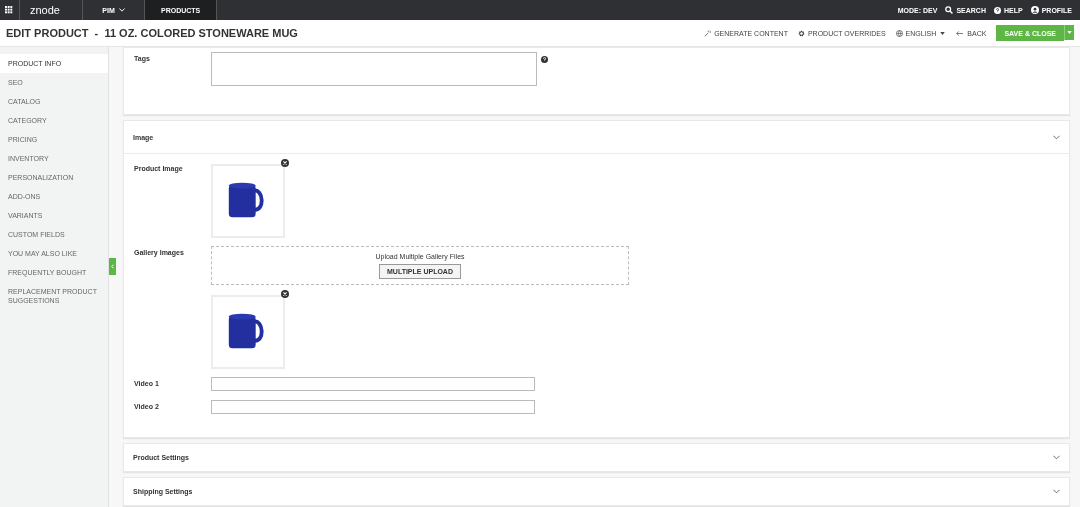 The width and height of the screenshot is (1080, 507). I want to click on collapse-sidebar-button, so click(112, 266).